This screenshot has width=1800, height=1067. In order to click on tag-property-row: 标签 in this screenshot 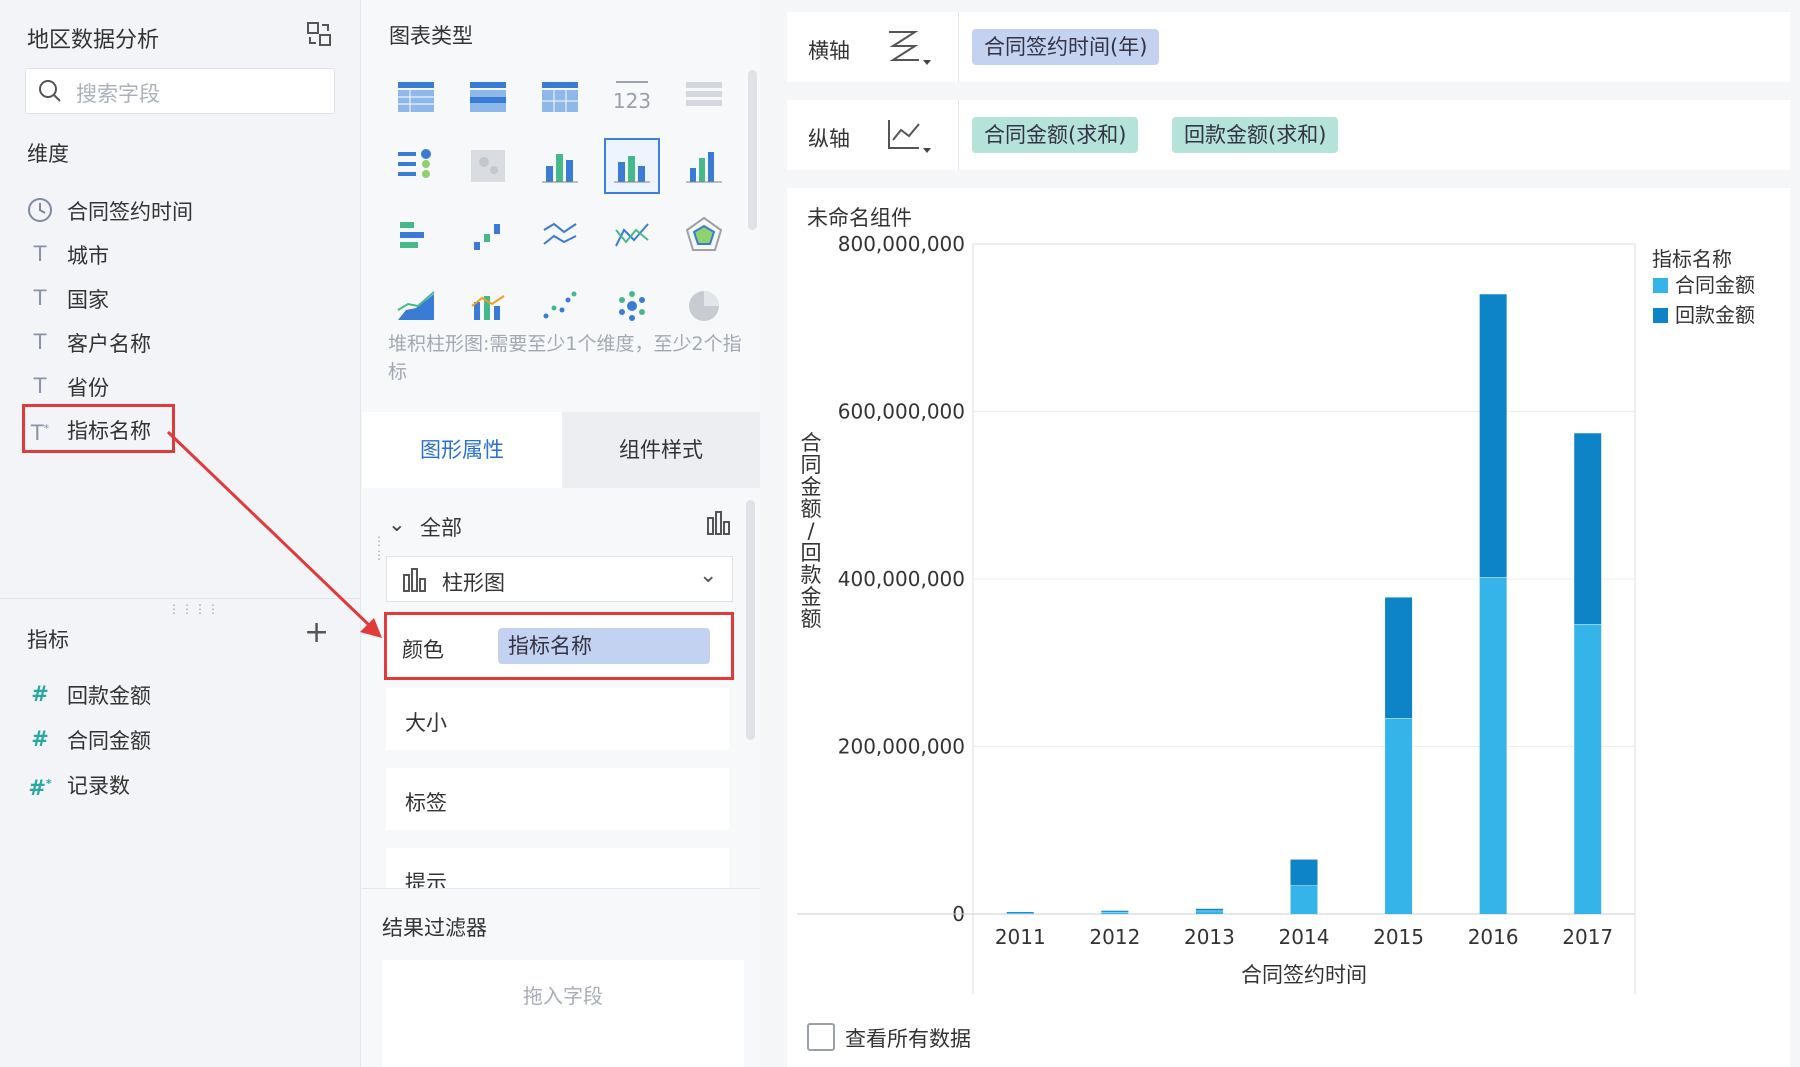, I will do `click(557, 799)`.